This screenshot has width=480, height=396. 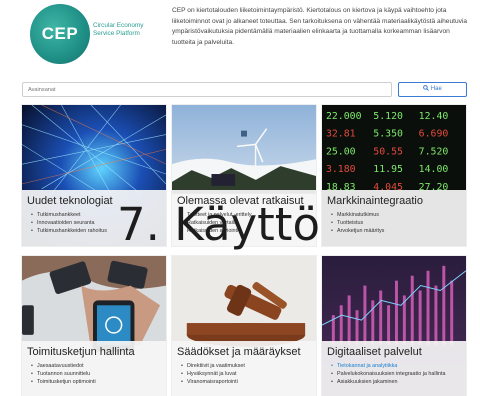 I want to click on svg-text: 7.520, so click(x=434, y=151).